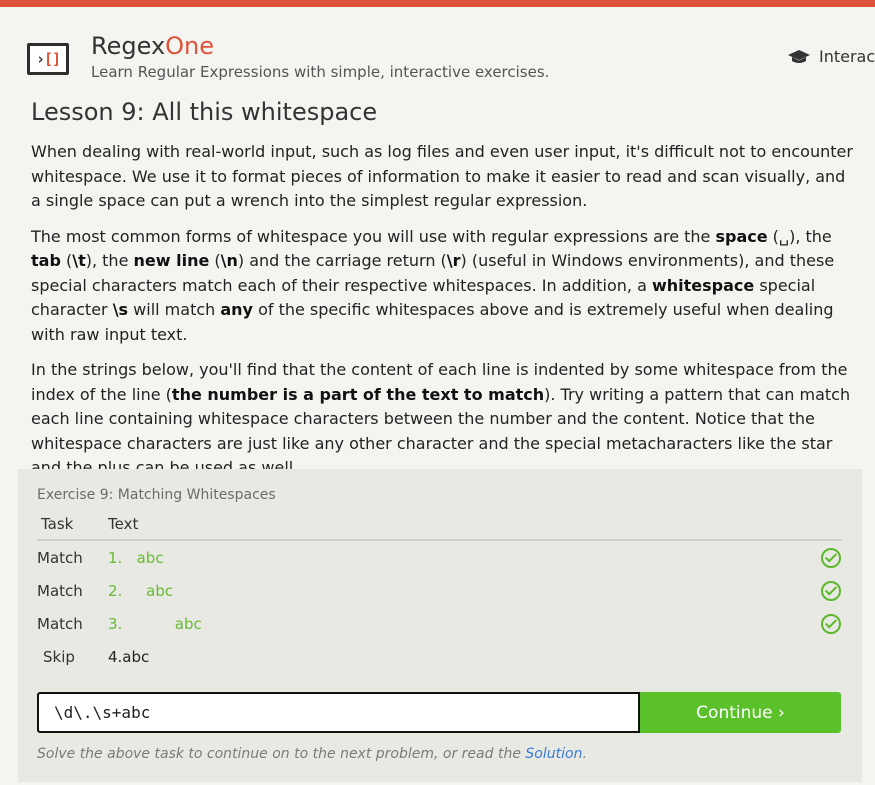  Describe the element at coordinates (799, 56) in the screenshot. I see `graduation-cap-icon` at that location.